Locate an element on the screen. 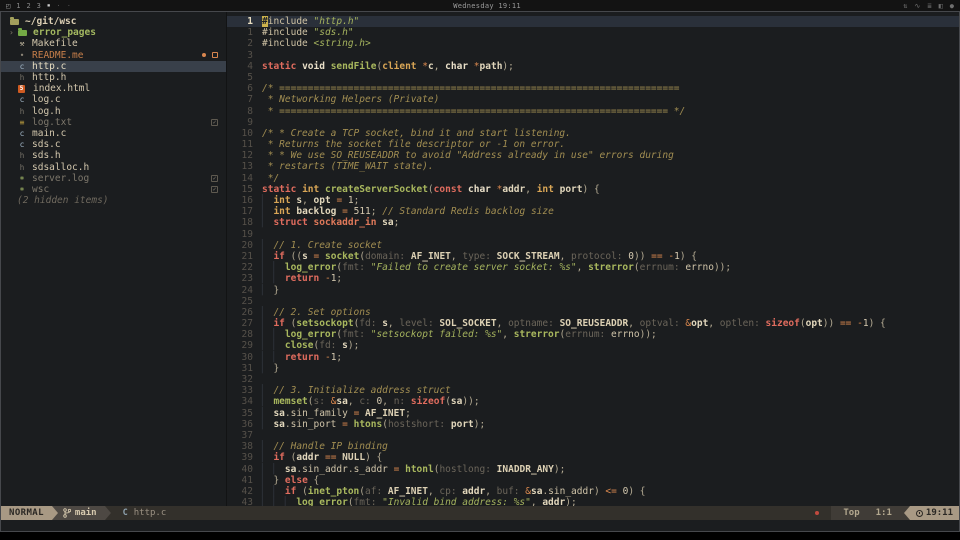  code-line-25: 24 ▏ } is located at coordinates (593, 290).